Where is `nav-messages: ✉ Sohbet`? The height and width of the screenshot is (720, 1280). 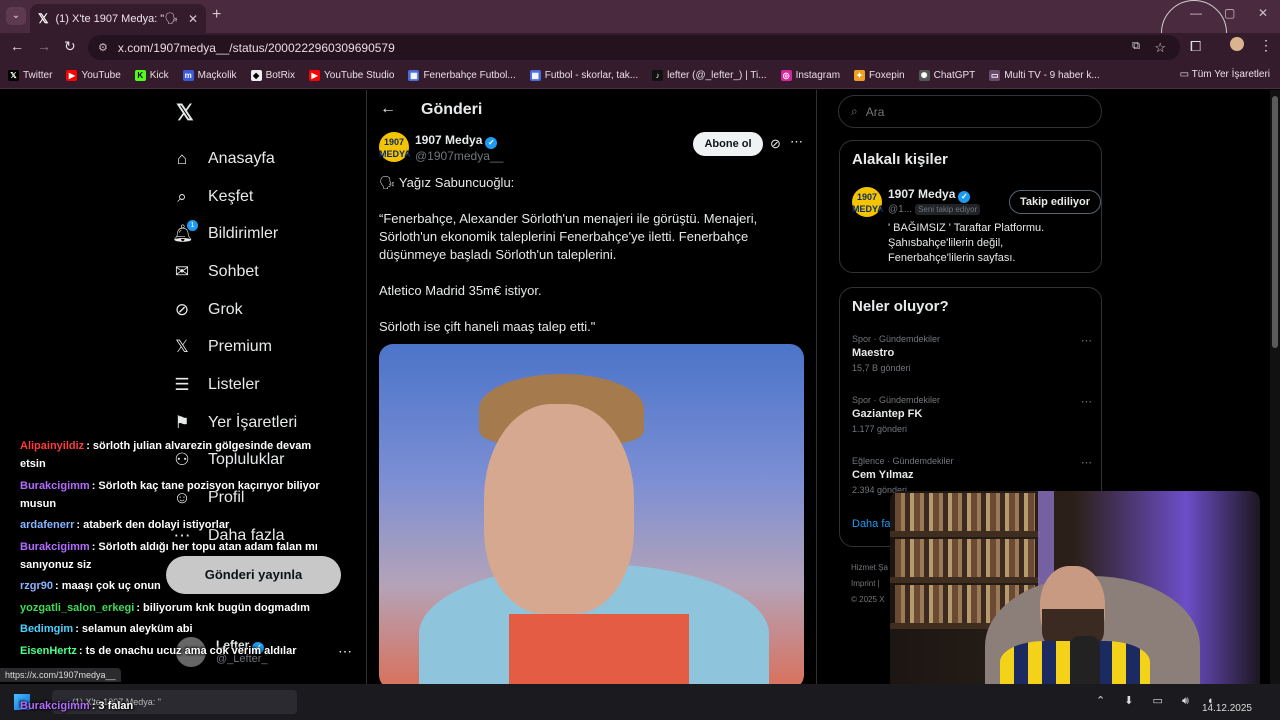 nav-messages: ✉ Sohbet is located at coordinates (234, 272).